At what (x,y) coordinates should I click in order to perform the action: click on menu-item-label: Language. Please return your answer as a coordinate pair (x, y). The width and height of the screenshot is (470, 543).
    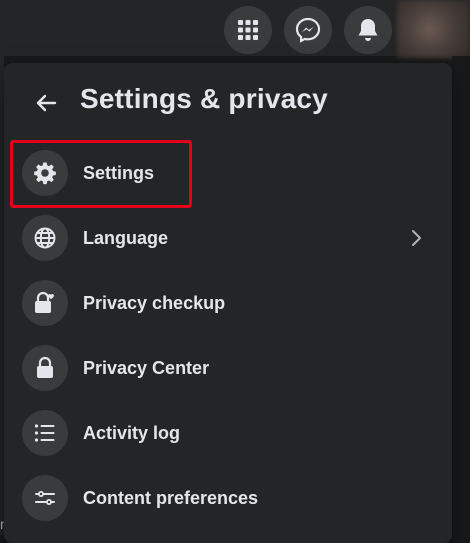
    Looking at the image, I should click on (126, 237).